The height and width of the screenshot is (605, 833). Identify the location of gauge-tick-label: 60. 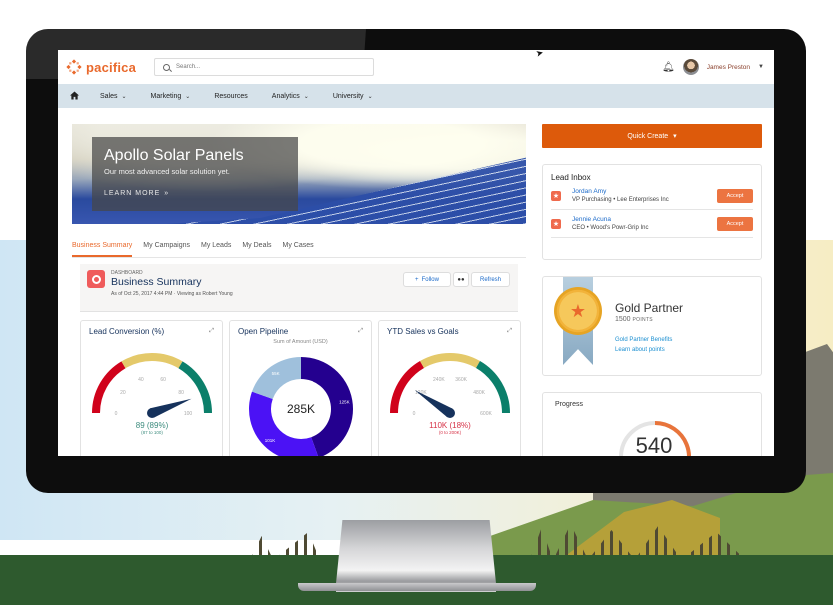
(163, 380).